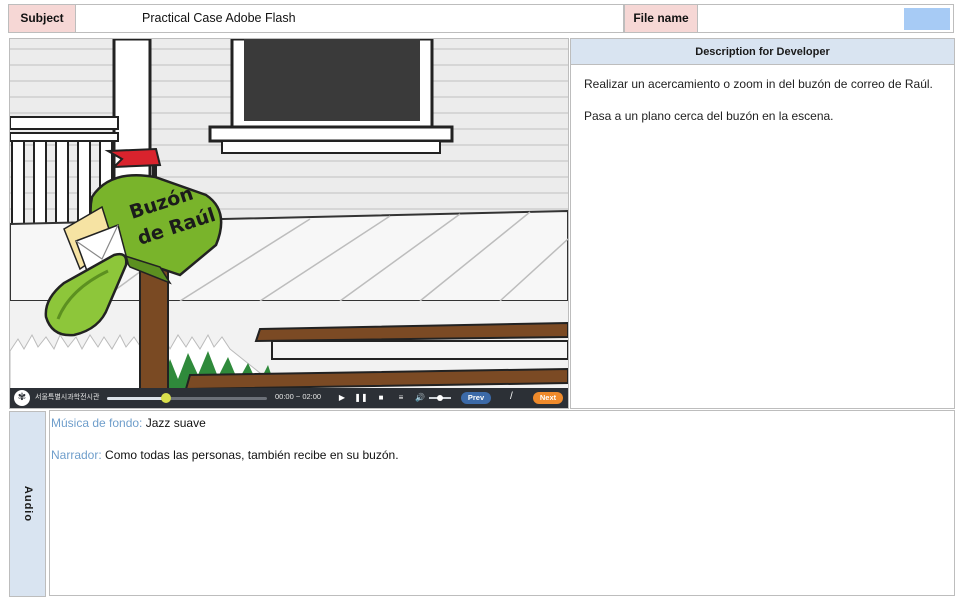  What do you see at coordinates (661, 18) in the screenshot?
I see `file-name-label: File name` at bounding box center [661, 18].